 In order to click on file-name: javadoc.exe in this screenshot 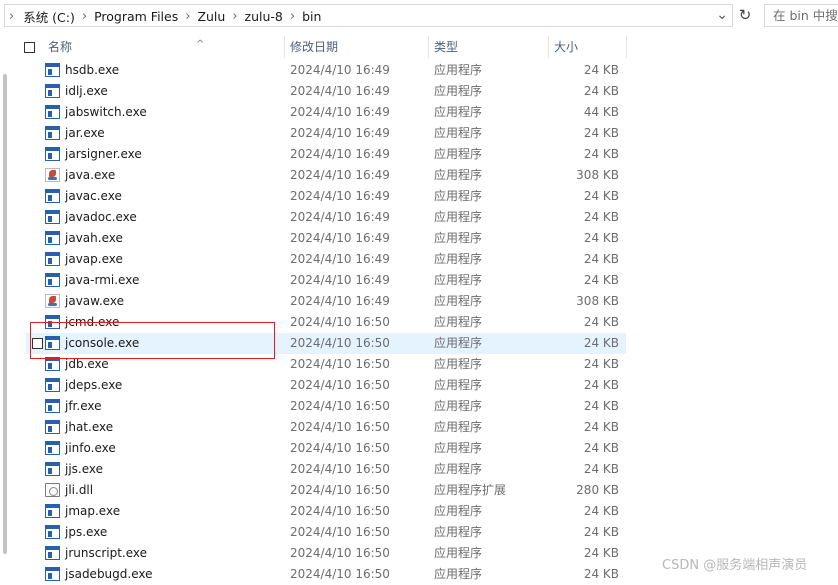, I will do `click(101, 217)`.